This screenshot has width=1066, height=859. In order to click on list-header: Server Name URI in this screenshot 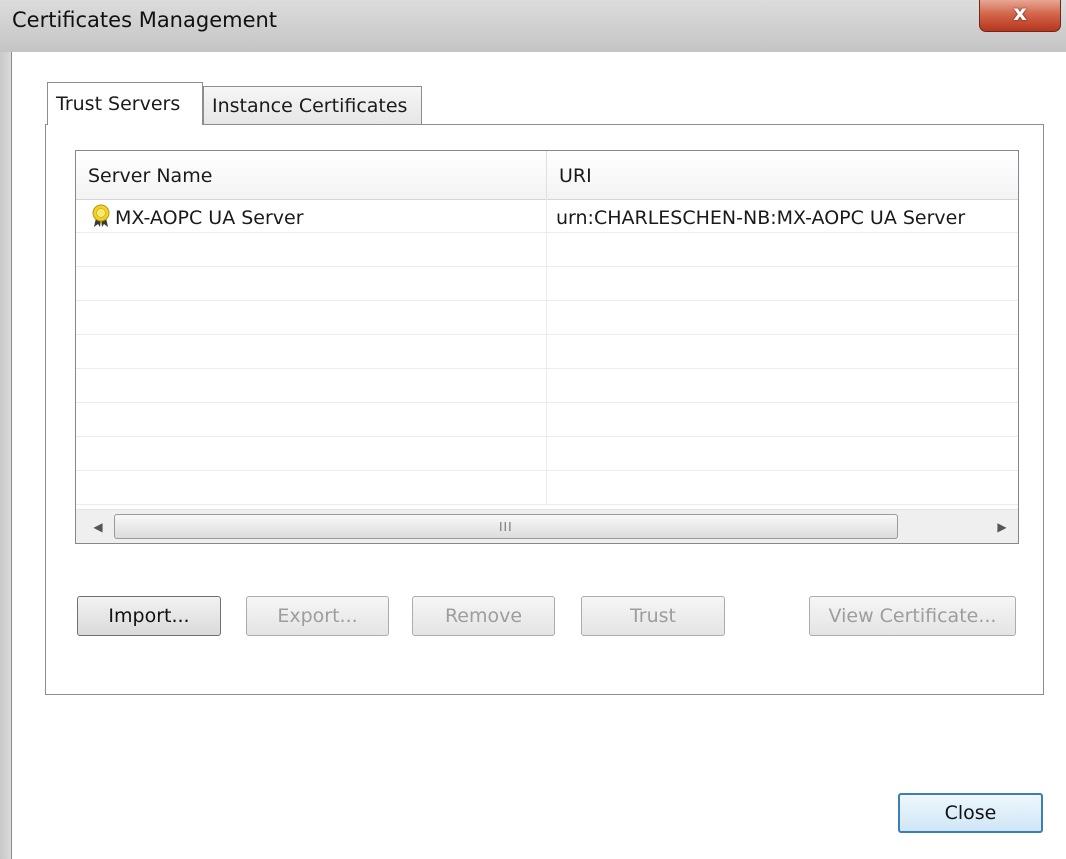, I will do `click(547, 175)`.